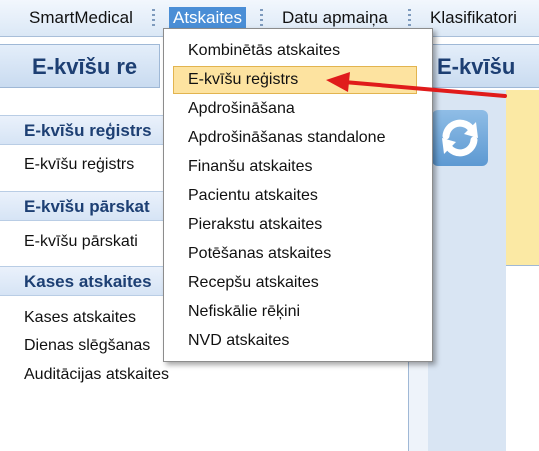  What do you see at coordinates (298, 109) in the screenshot?
I see `dropdown-item-apdrosinasana: Apdrošināšana` at bounding box center [298, 109].